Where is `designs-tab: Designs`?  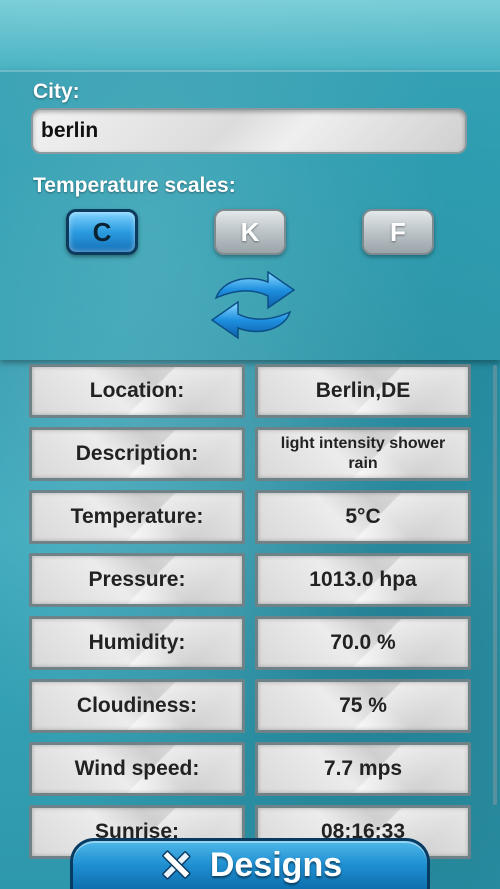 designs-tab: Designs is located at coordinates (250, 863).